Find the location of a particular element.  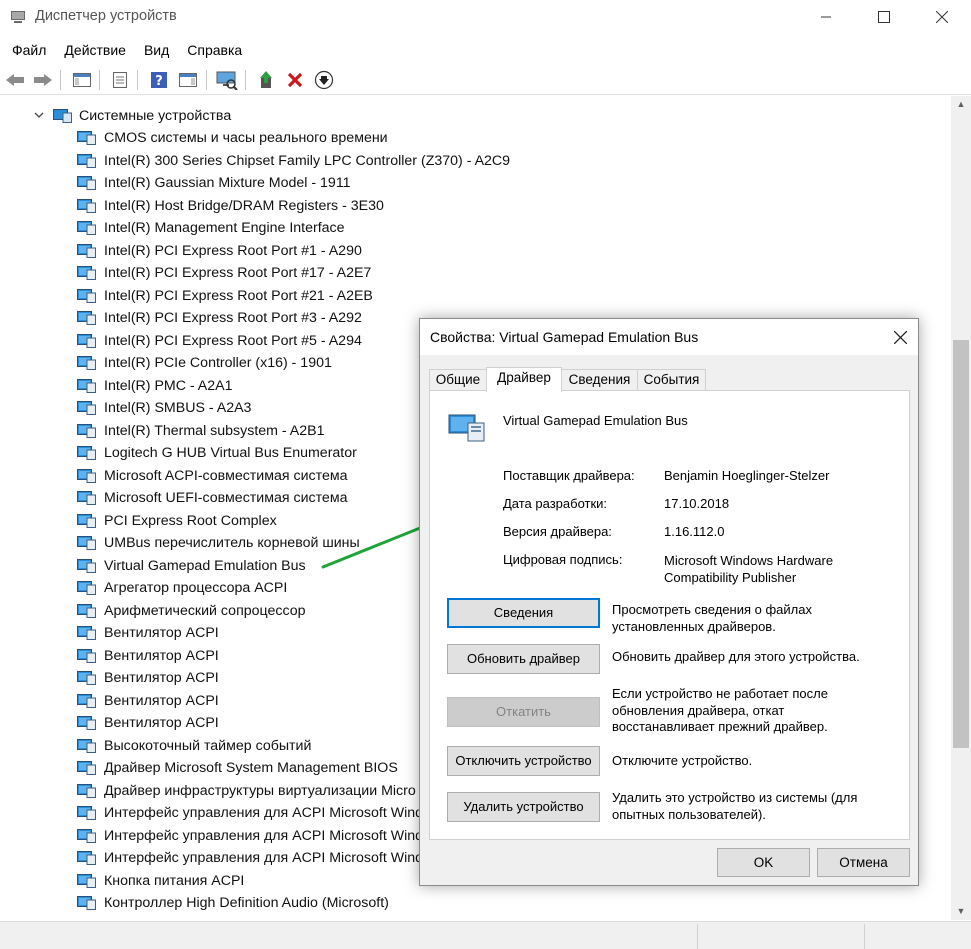

tab-driver: Драйвер is located at coordinates (524, 379).